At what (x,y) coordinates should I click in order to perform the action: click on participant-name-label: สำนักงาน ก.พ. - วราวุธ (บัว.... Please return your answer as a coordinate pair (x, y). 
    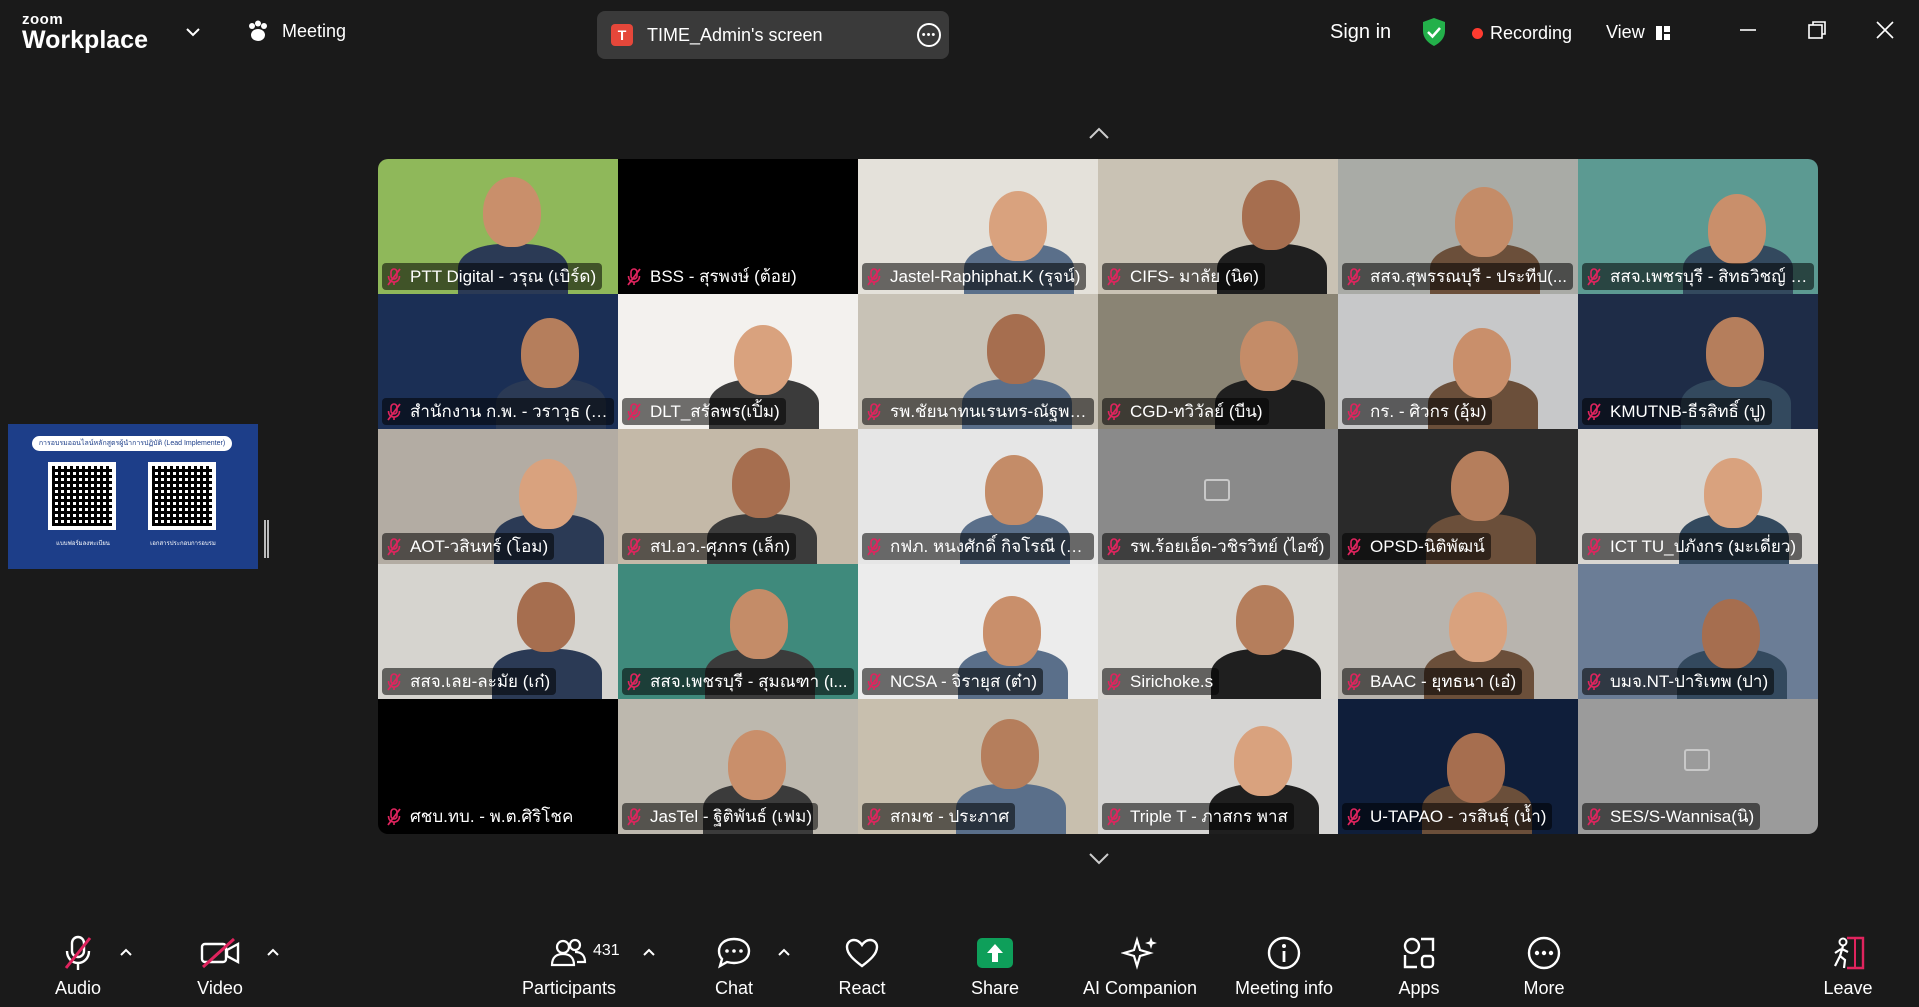
    Looking at the image, I should click on (498, 411).